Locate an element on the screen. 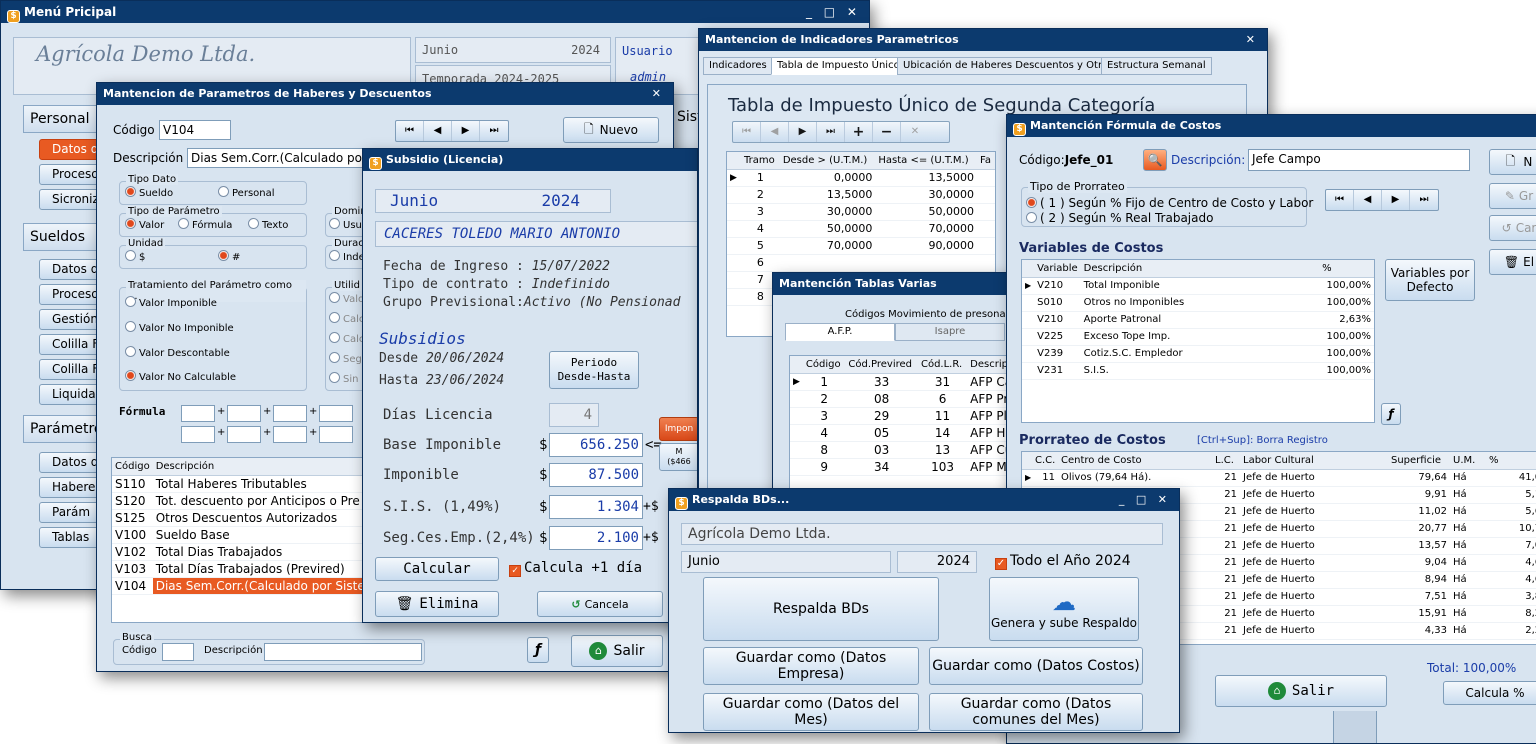 Image resolution: width=1536 pixels, height=744 pixels. table-row: 8 03 13 AFP Cup is located at coordinates (909, 450).